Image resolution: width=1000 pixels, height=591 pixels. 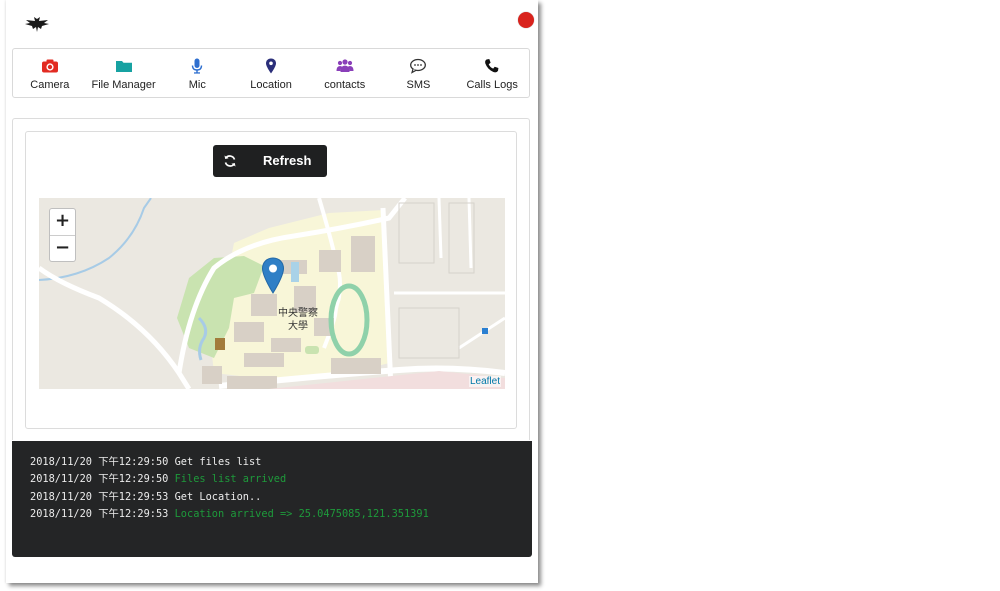 What do you see at coordinates (273, 276) in the screenshot?
I see `map-pin-icon` at bounding box center [273, 276].